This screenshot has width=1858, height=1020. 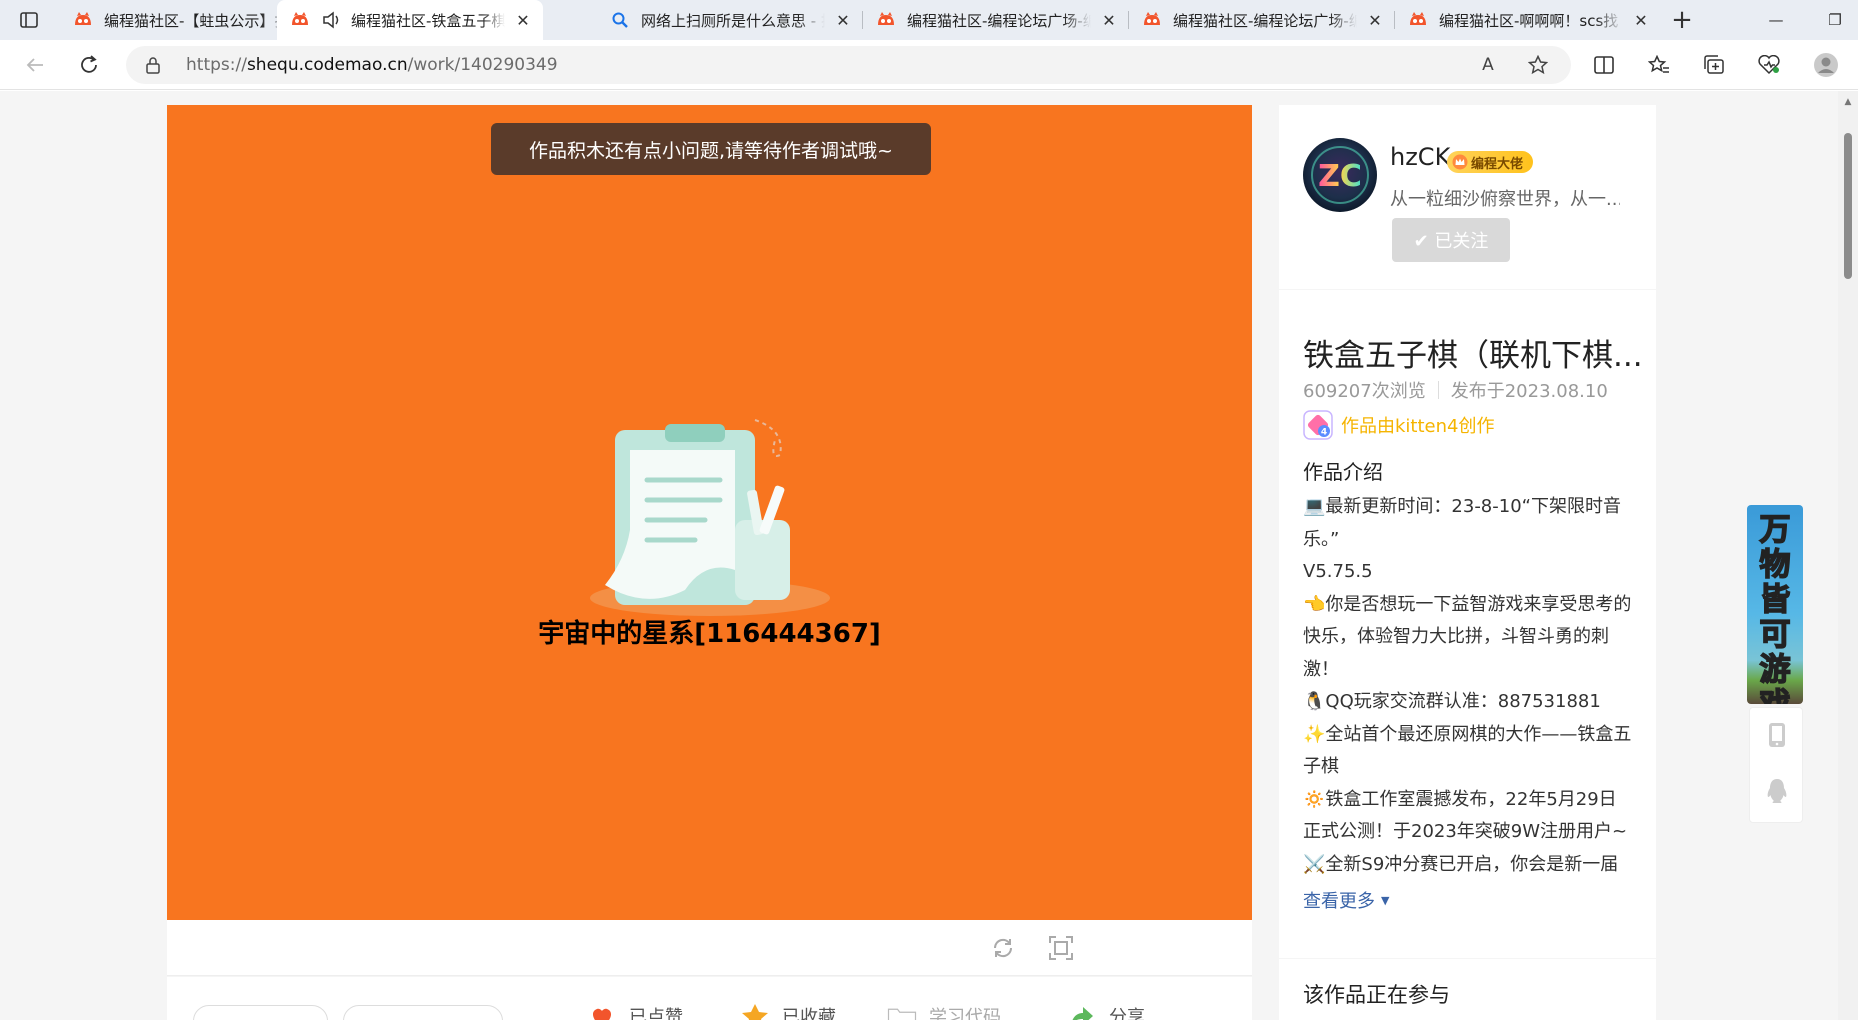 I want to click on browser-tab: 网络上扫厕所是什么意思 - 搜 ✕, so click(x=730, y=20).